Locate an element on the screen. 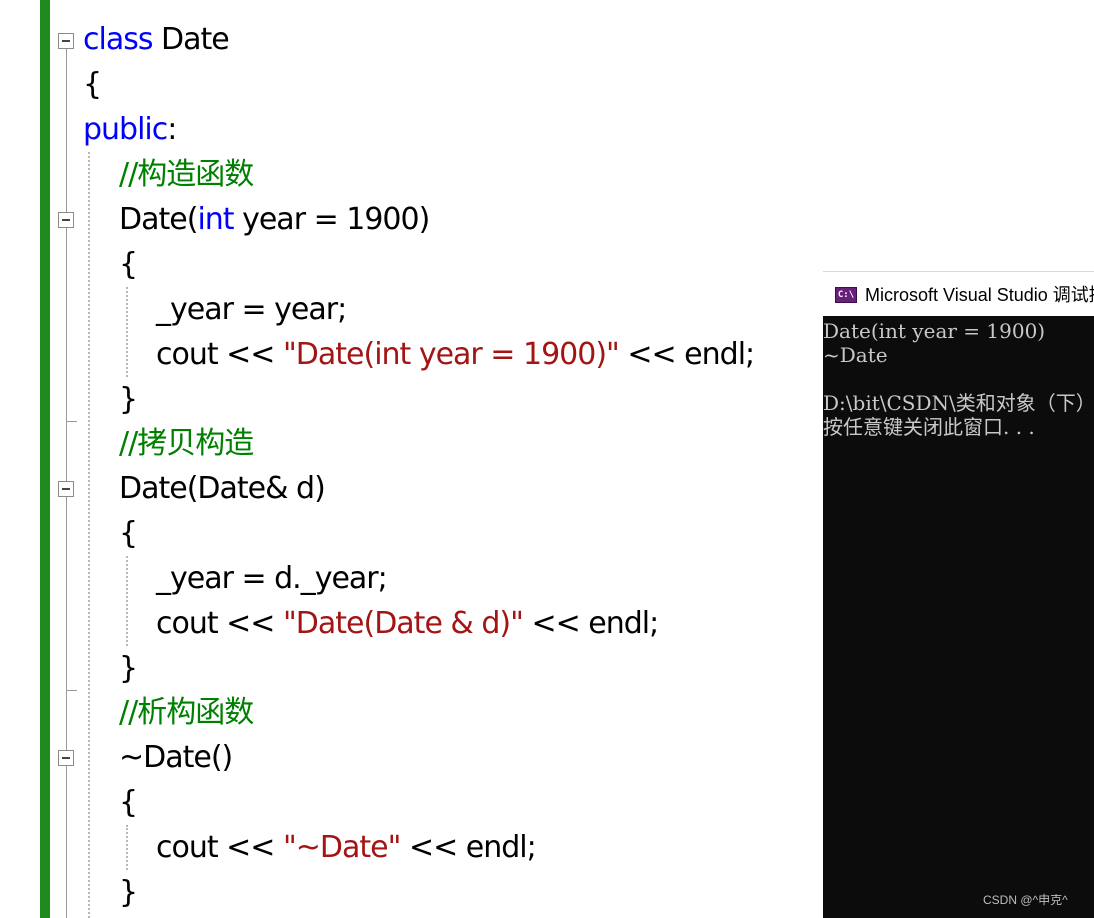 This screenshot has width=1094, height=918. code-line: cout << "~Date" << endl; is located at coordinates (346, 847).